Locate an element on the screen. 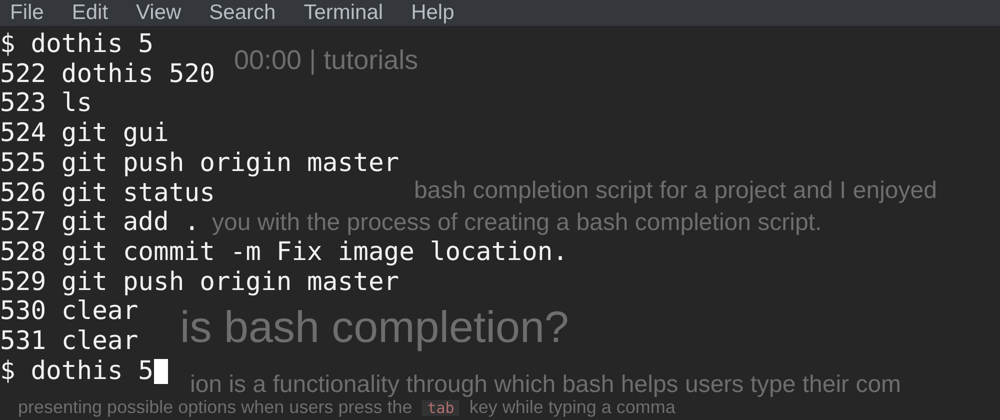 The image size is (1000, 420). terminal-line: 527 git add . is located at coordinates (100, 223).